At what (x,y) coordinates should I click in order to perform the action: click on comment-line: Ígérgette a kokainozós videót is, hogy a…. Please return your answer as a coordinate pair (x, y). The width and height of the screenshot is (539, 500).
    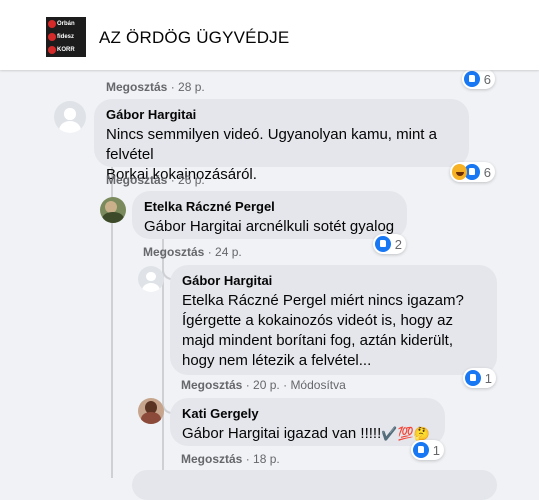
    Looking at the image, I should click on (317, 320).